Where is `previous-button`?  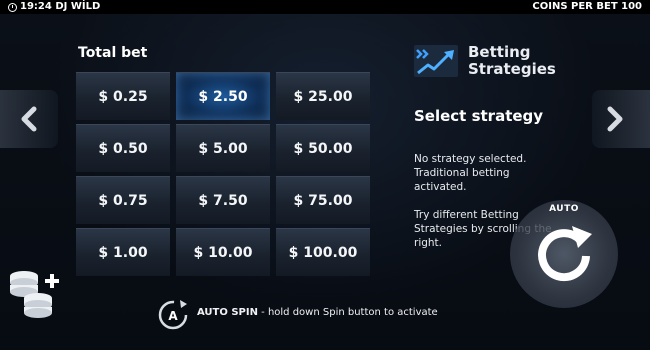
previous-button is located at coordinates (29, 119).